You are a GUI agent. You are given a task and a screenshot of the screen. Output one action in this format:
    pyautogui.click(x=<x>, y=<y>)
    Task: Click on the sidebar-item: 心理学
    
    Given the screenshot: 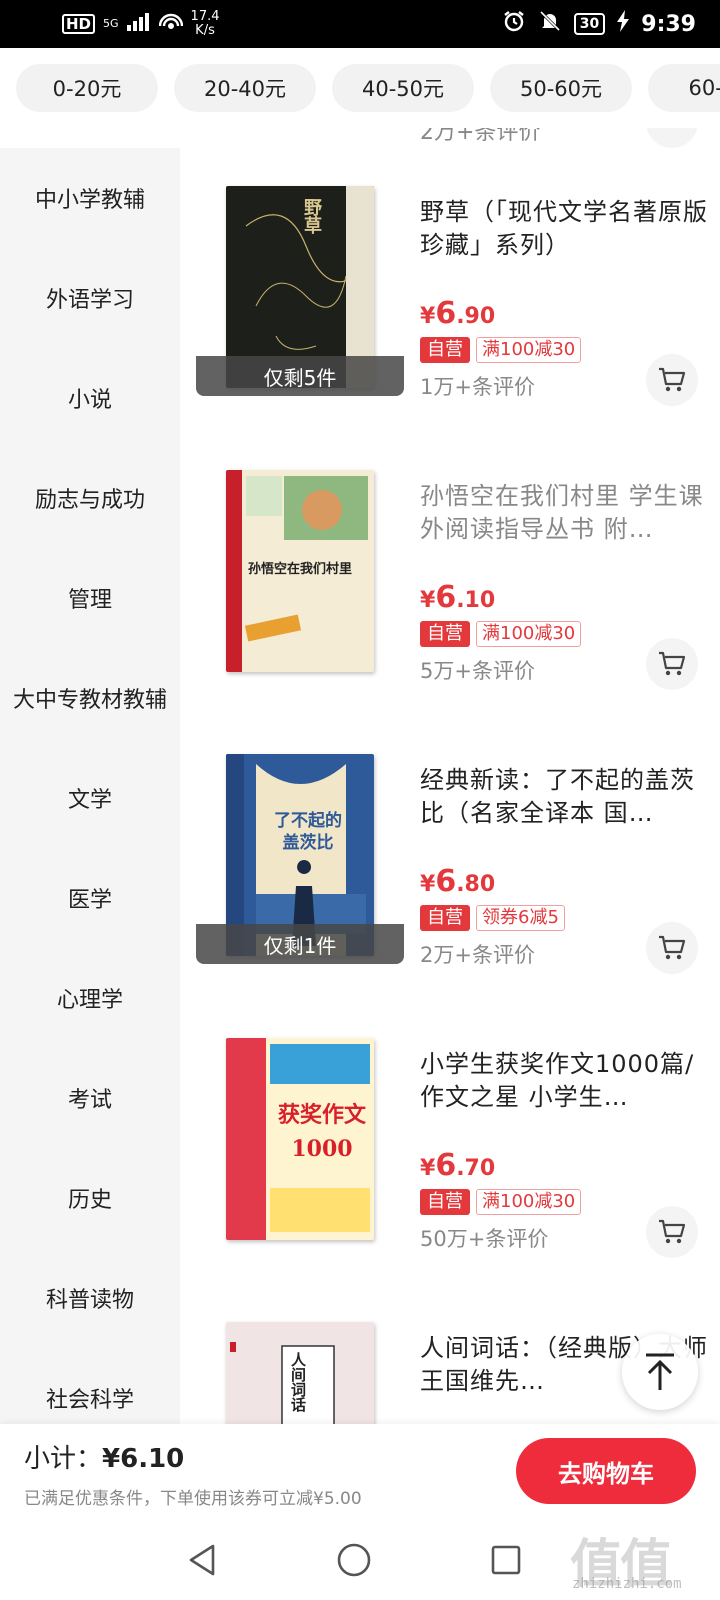 What is the action you would take?
    pyautogui.click(x=90, y=998)
    